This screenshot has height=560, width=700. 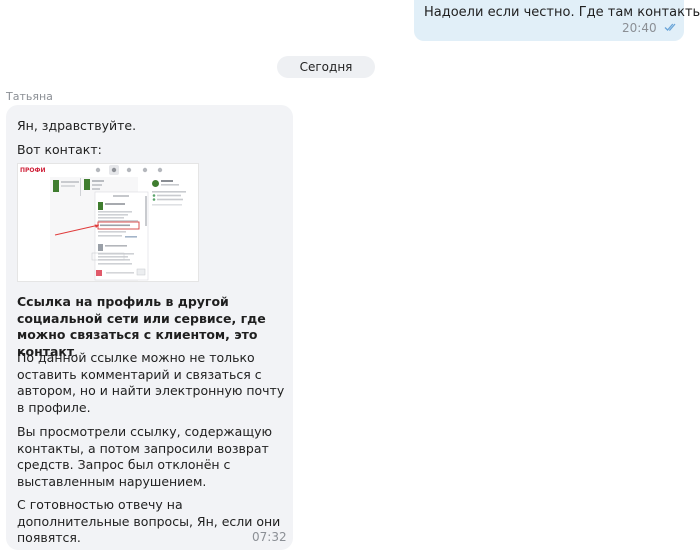 What do you see at coordinates (639, 28) in the screenshot?
I see `outgoing-message-time: 20:40` at bounding box center [639, 28].